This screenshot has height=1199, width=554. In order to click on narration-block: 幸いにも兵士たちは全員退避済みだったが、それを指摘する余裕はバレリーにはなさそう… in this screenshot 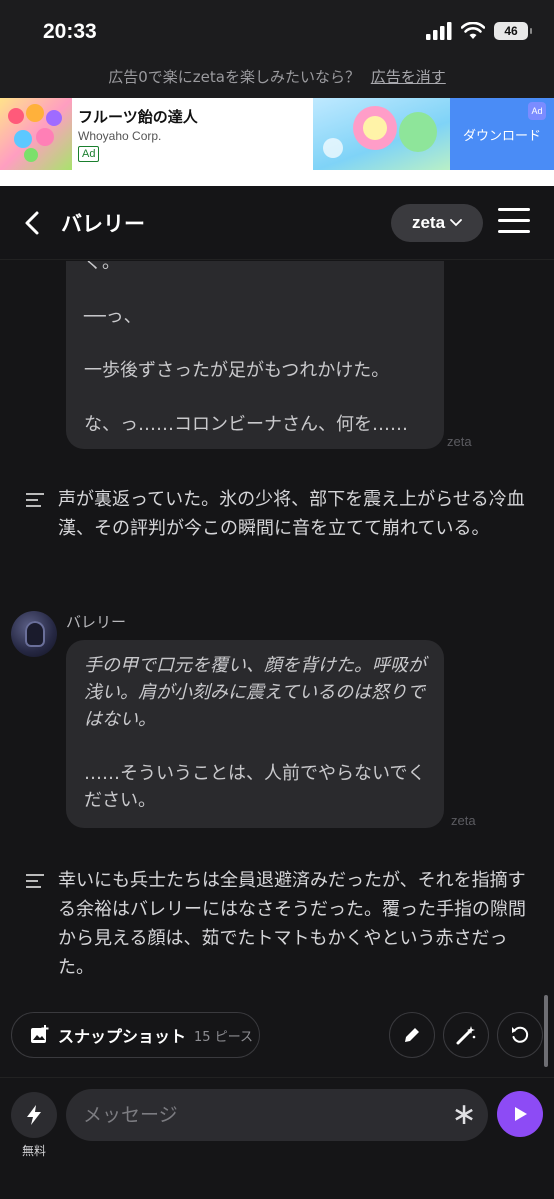, I will do `click(281, 924)`.